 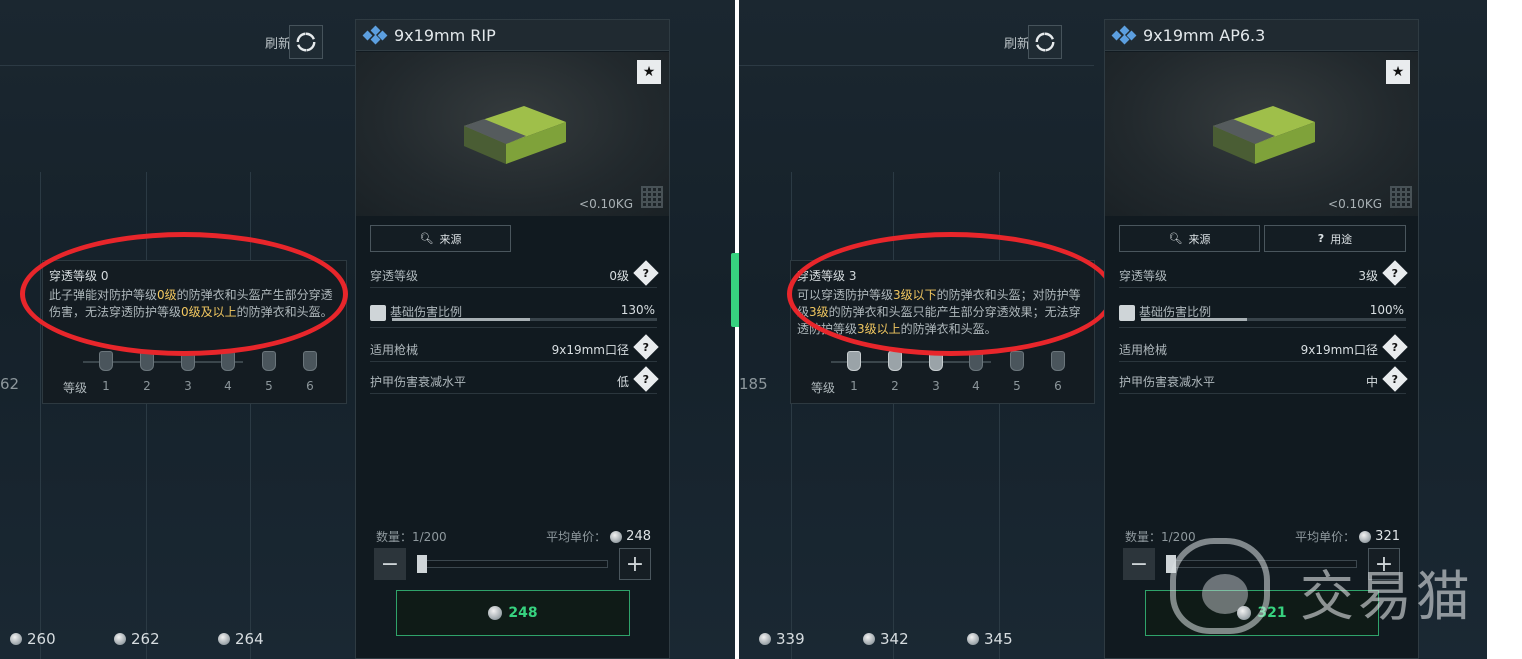 I want to click on buy-button: 321, so click(x=1262, y=613).